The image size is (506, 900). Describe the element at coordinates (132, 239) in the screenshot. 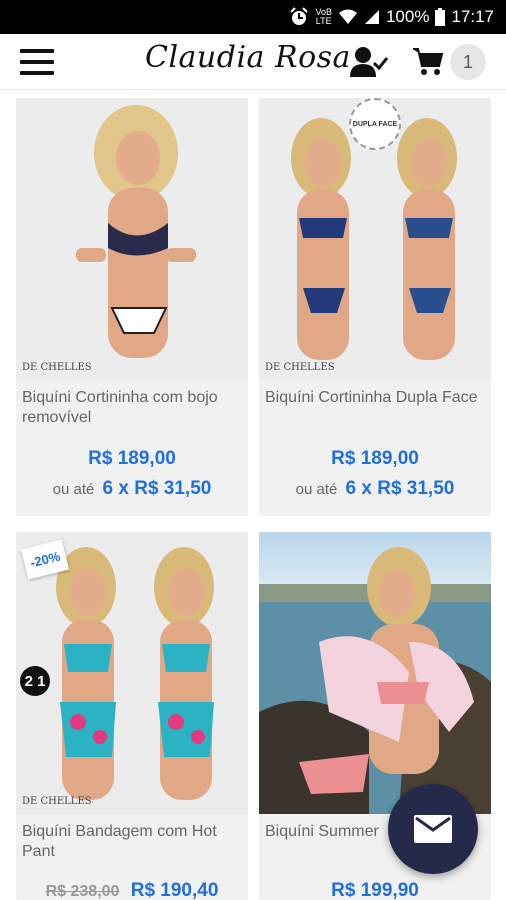

I see `product-image: DE CHELLES` at that location.